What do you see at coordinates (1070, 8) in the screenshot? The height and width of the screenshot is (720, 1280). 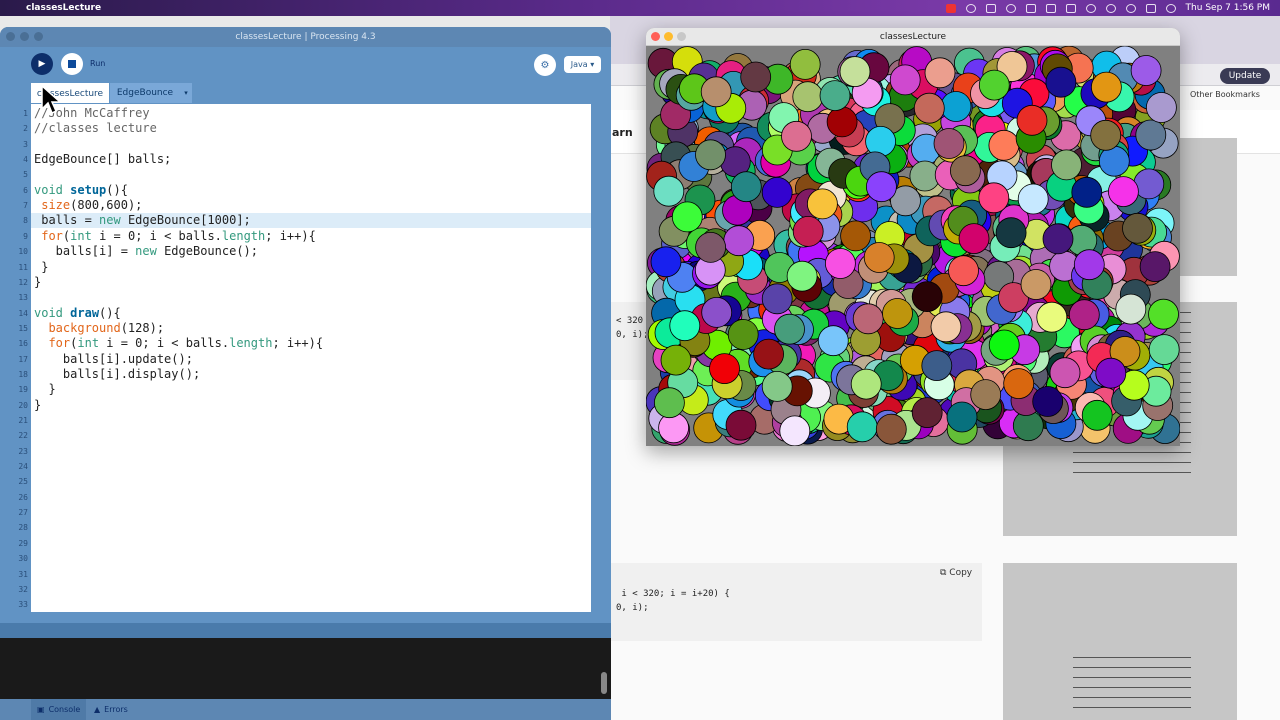 I see `volume-icon` at bounding box center [1070, 8].